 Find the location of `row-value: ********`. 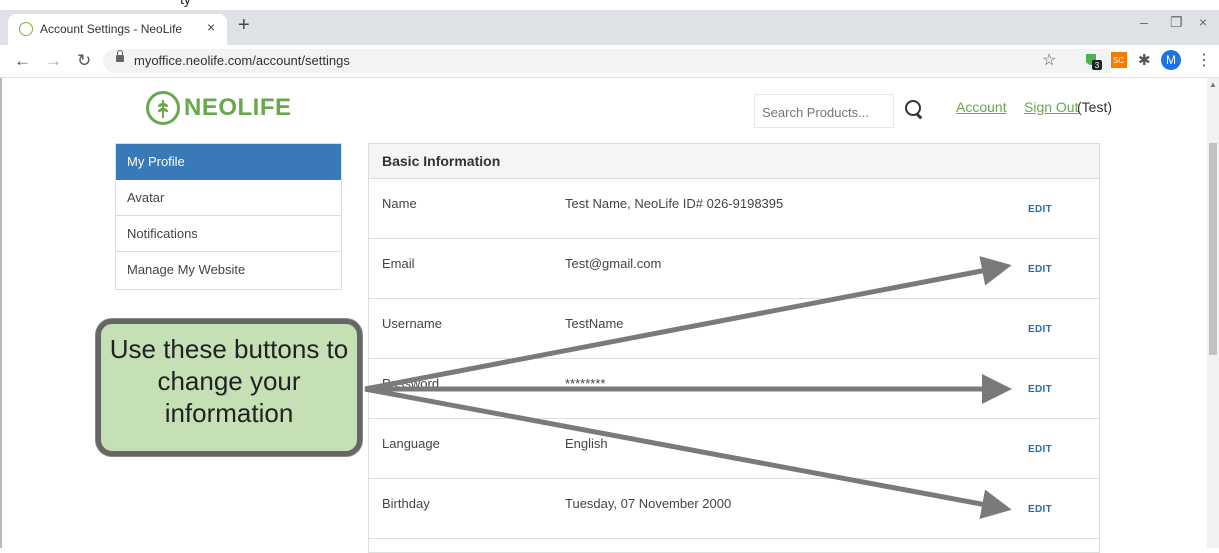

row-value: ******** is located at coordinates (585, 383).